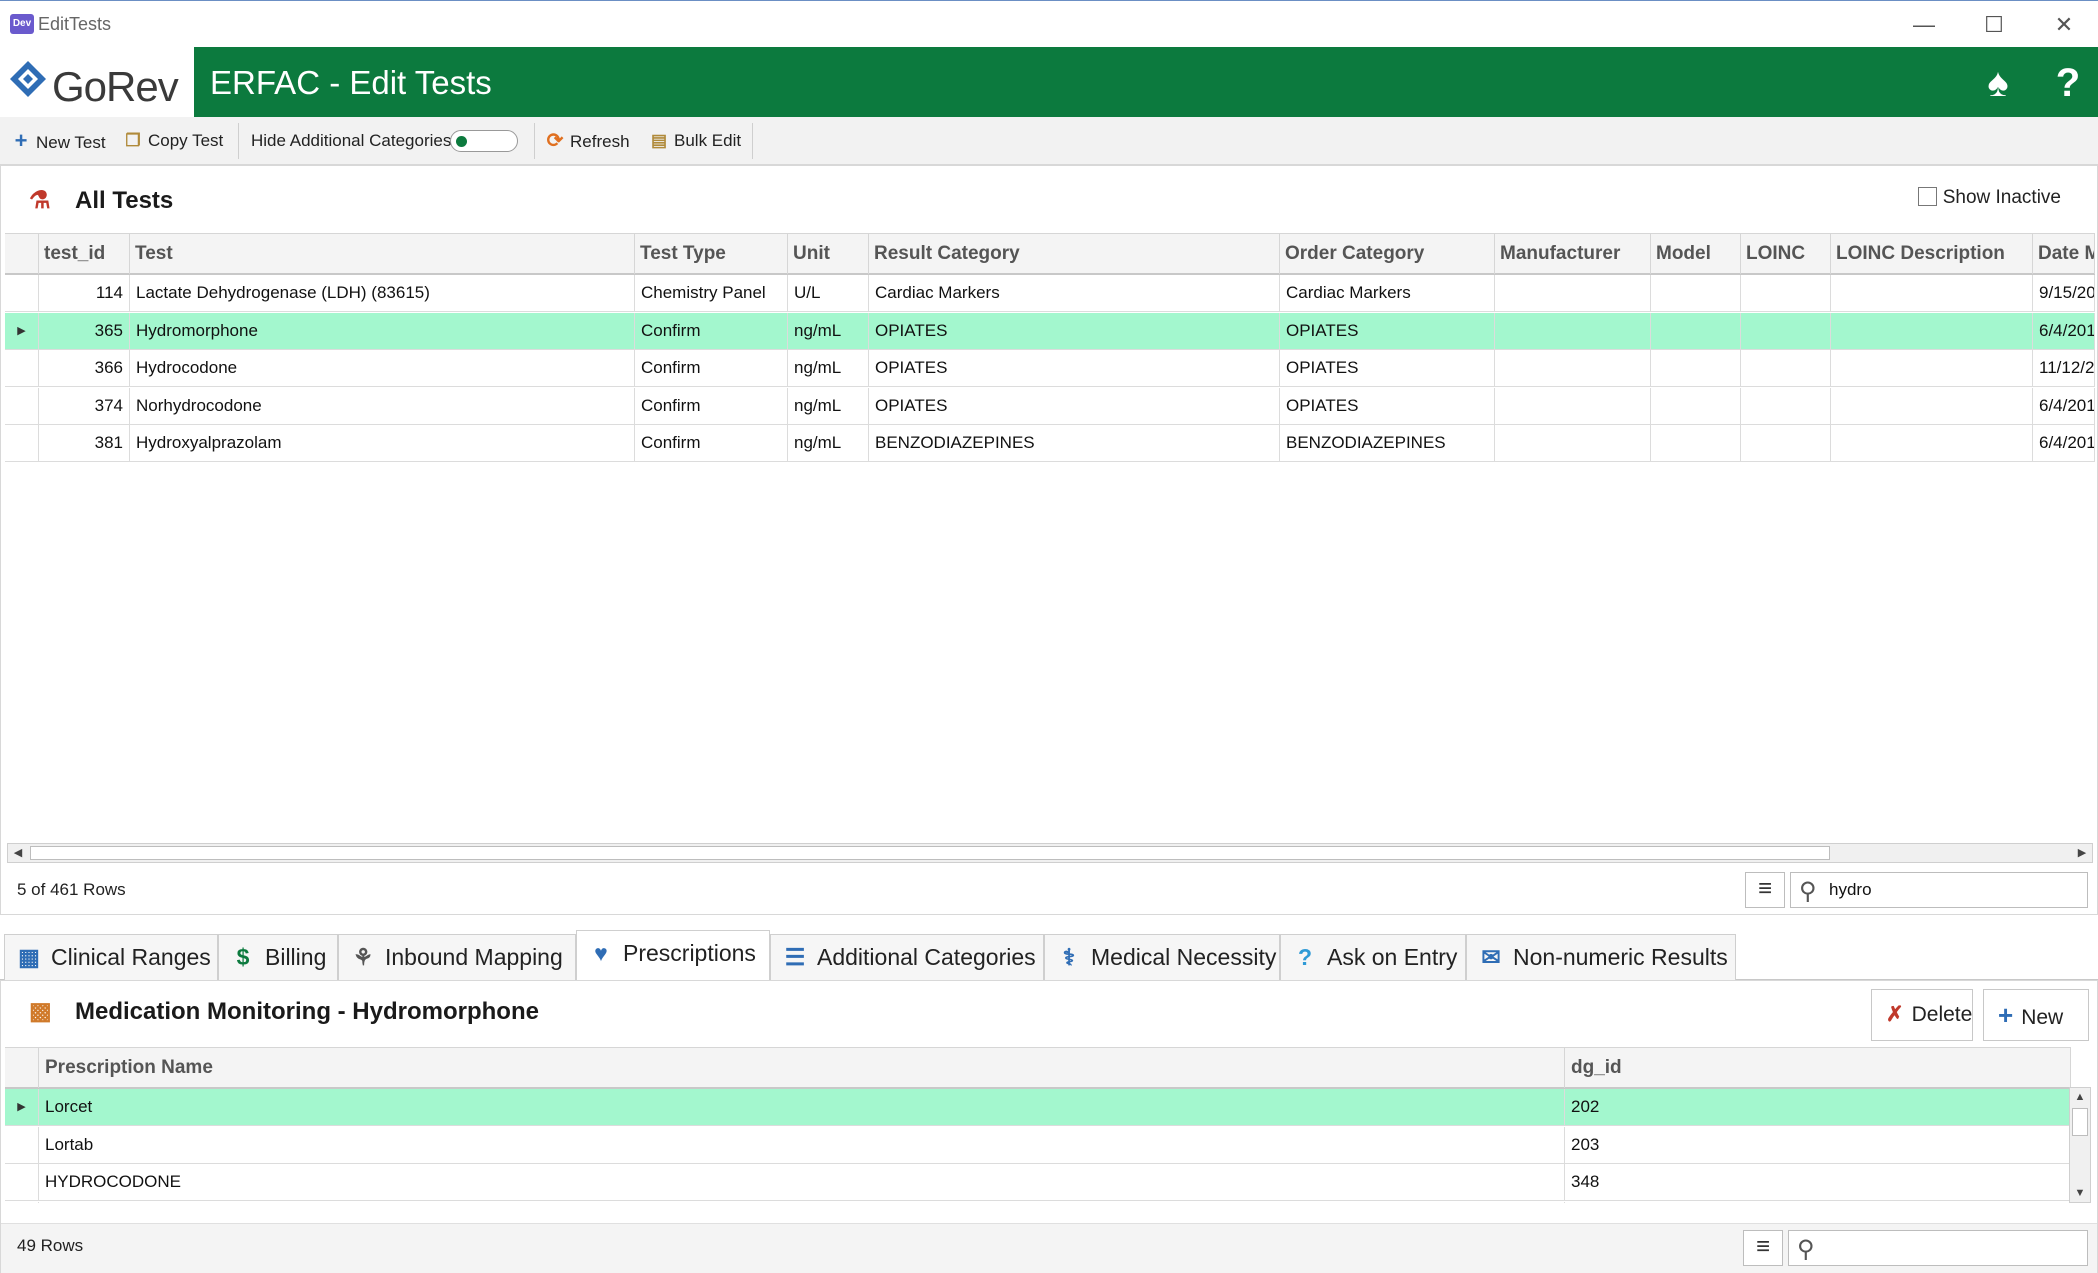  I want to click on bulk-edit-button: ▤ Bulk Edit, so click(694, 141).